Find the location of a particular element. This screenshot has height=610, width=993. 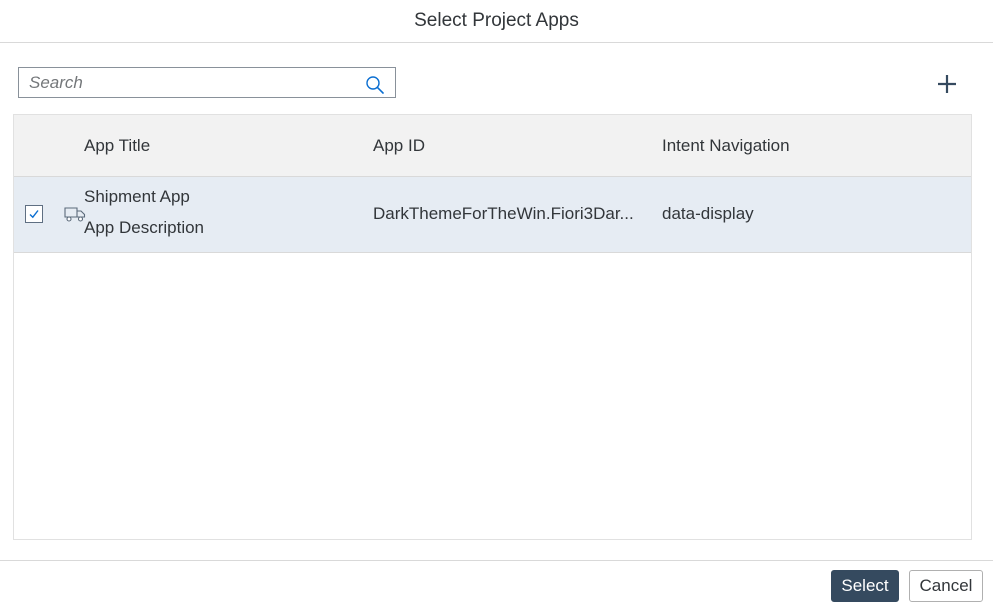

app-description: App Description is located at coordinates (144, 227).